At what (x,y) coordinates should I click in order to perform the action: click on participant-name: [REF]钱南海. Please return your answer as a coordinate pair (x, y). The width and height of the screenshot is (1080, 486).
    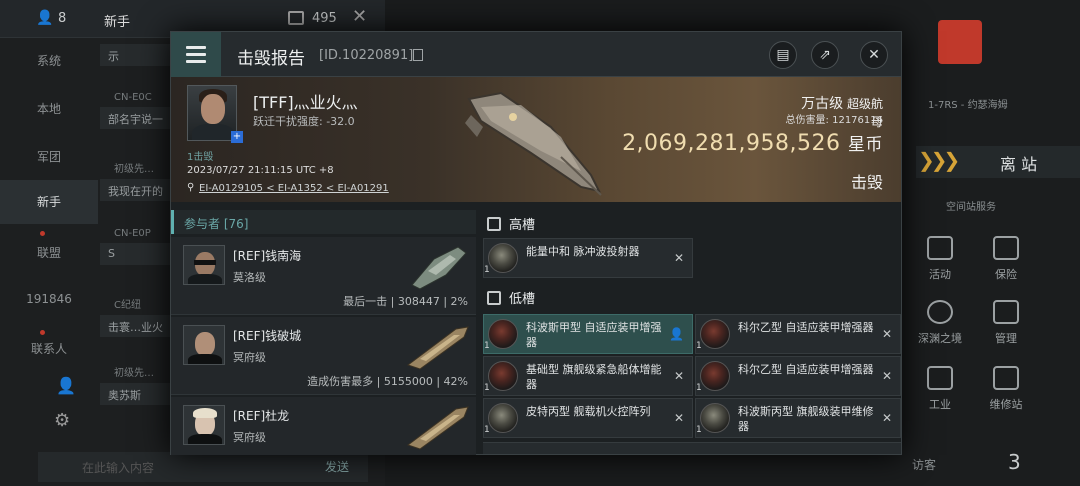
    Looking at the image, I should click on (267, 256).